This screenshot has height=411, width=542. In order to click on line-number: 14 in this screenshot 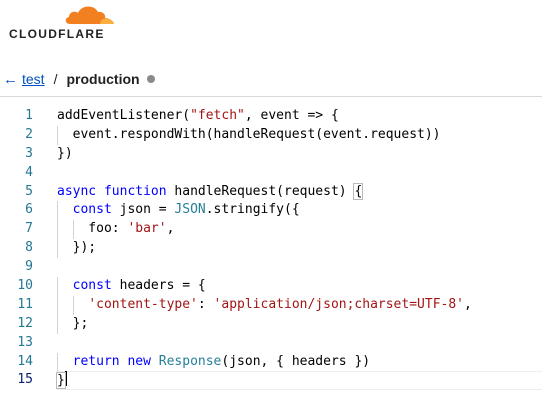, I will do `click(25, 361)`.